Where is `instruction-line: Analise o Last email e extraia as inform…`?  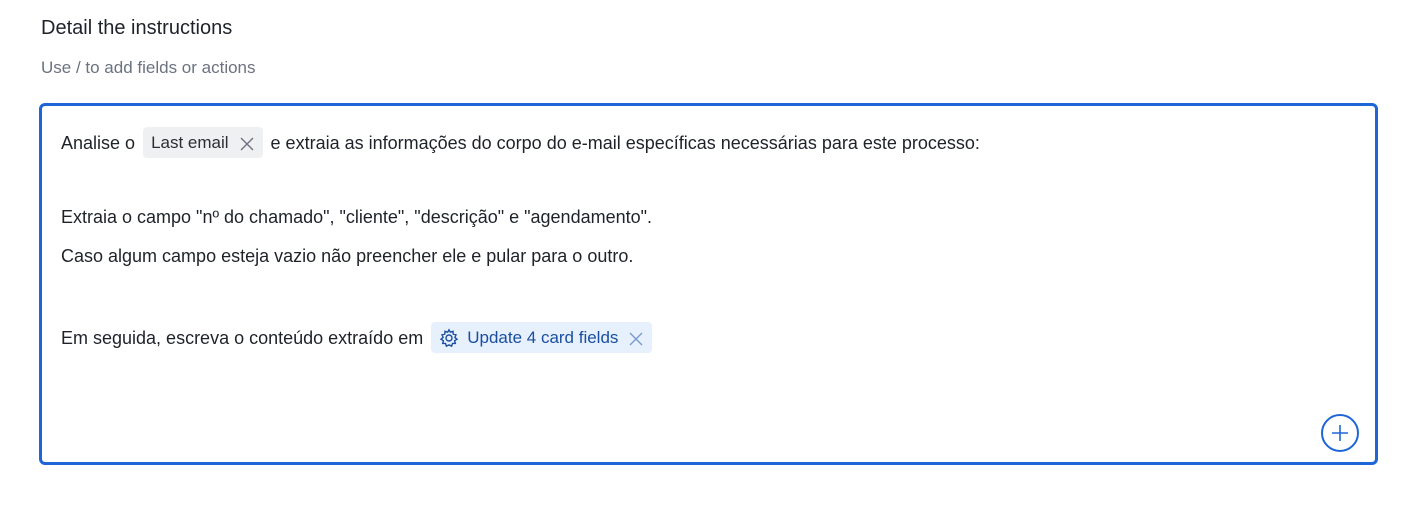
instruction-line: Analise o Last email e extraia as inform… is located at coordinates (520, 142).